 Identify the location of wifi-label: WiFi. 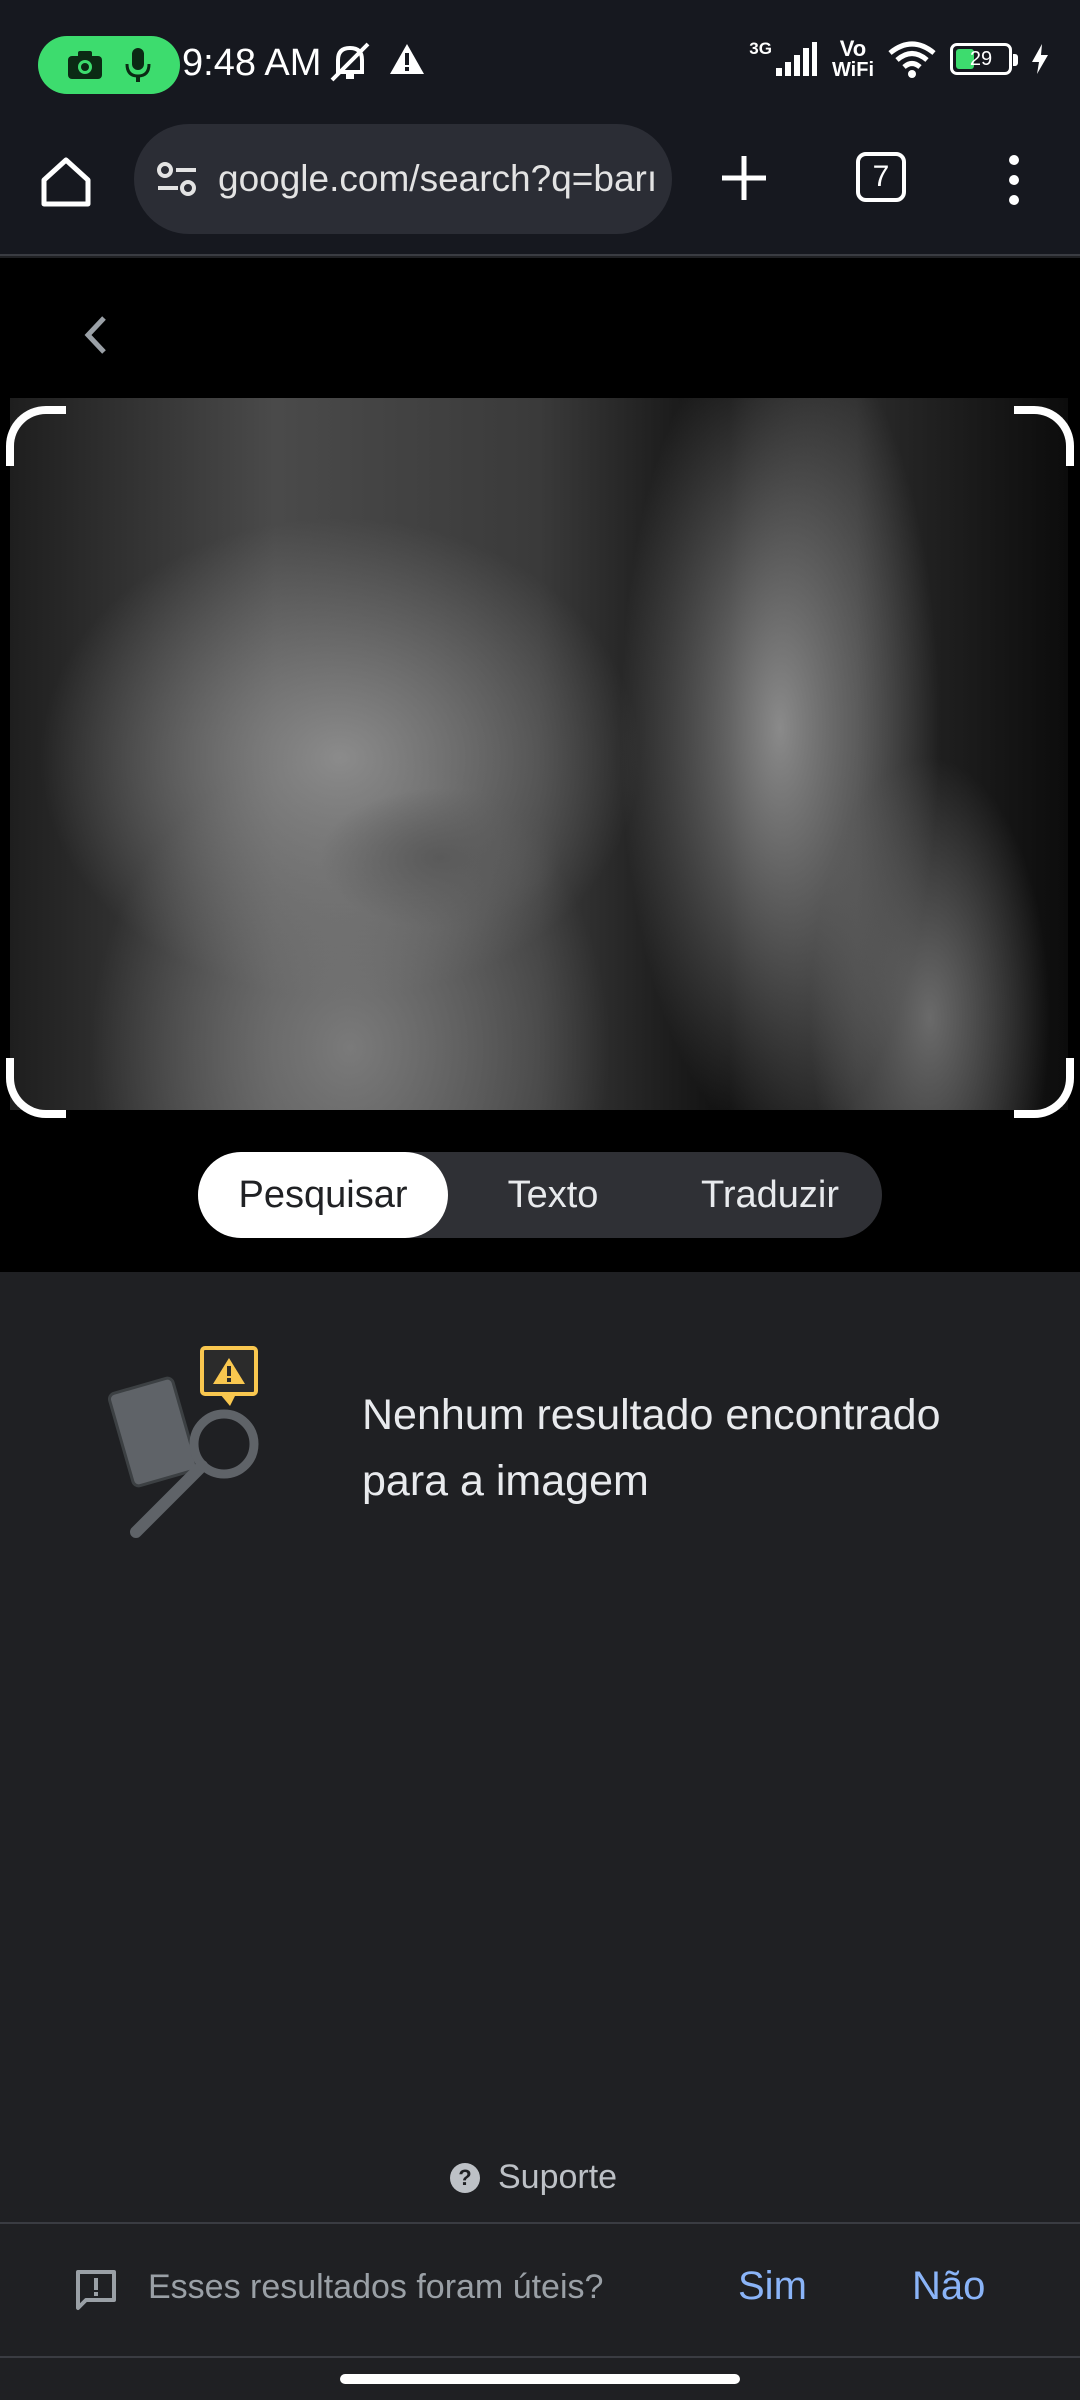
(852, 70).